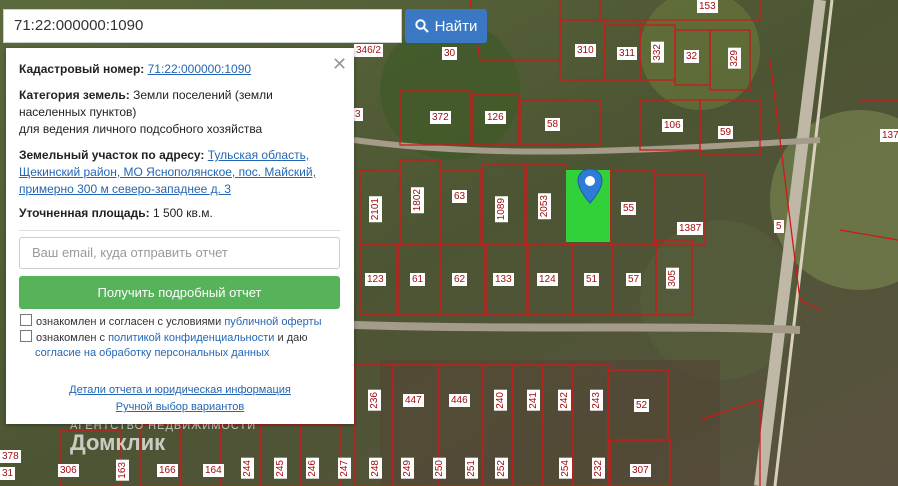  I want to click on map-label: 243, so click(596, 400).